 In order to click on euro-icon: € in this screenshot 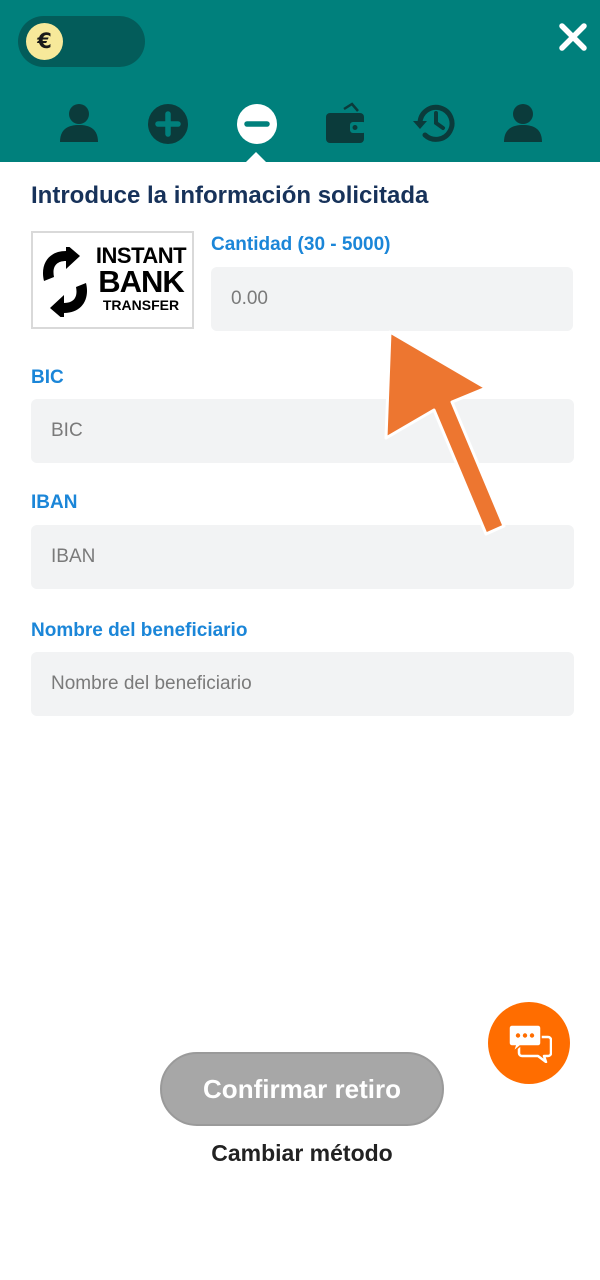, I will do `click(44, 41)`.